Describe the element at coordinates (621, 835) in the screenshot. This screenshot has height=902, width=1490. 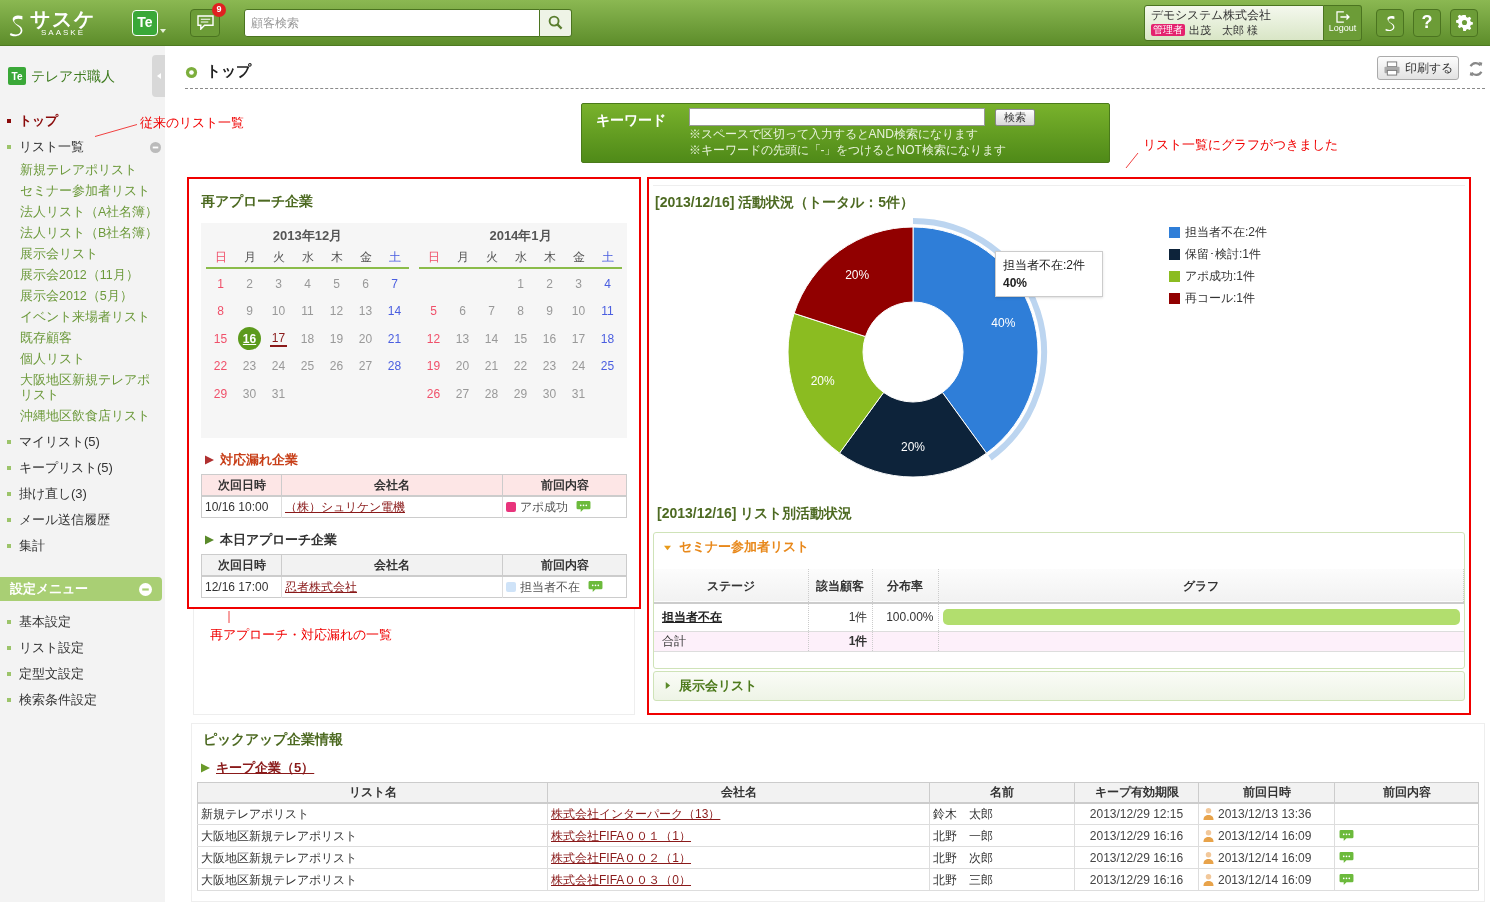
I see `company-link: 株式会社FIFA００１（1）` at that location.